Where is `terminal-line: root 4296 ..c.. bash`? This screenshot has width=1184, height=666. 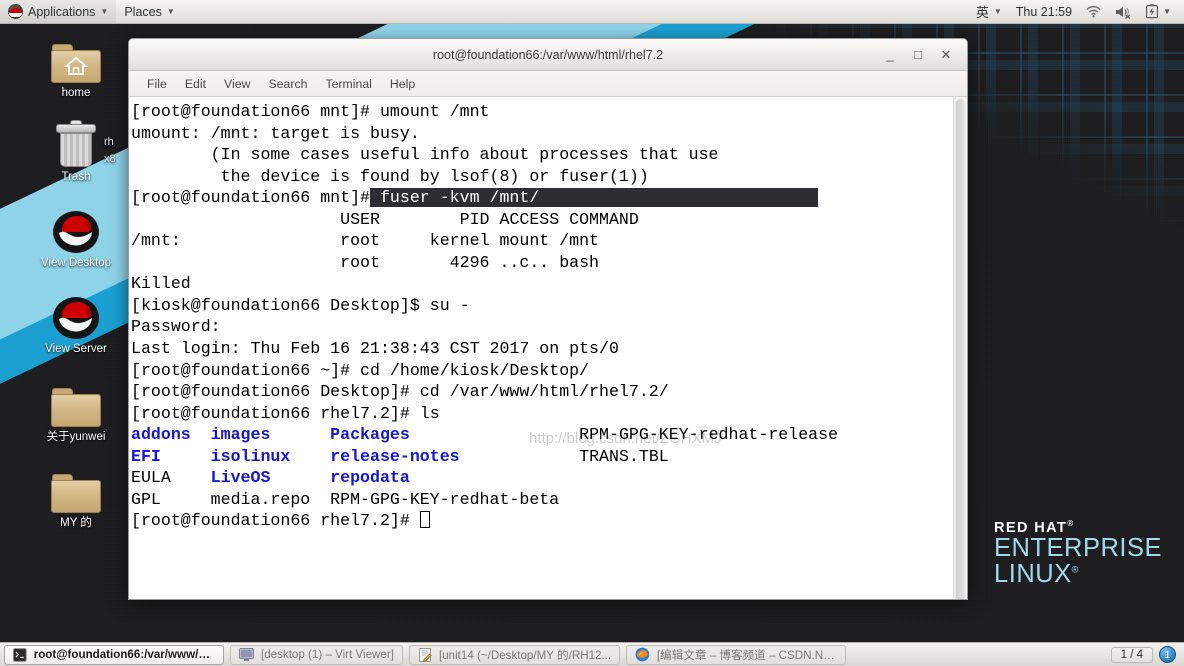
terminal-line: root 4296 ..c.. bash is located at coordinates (542, 263).